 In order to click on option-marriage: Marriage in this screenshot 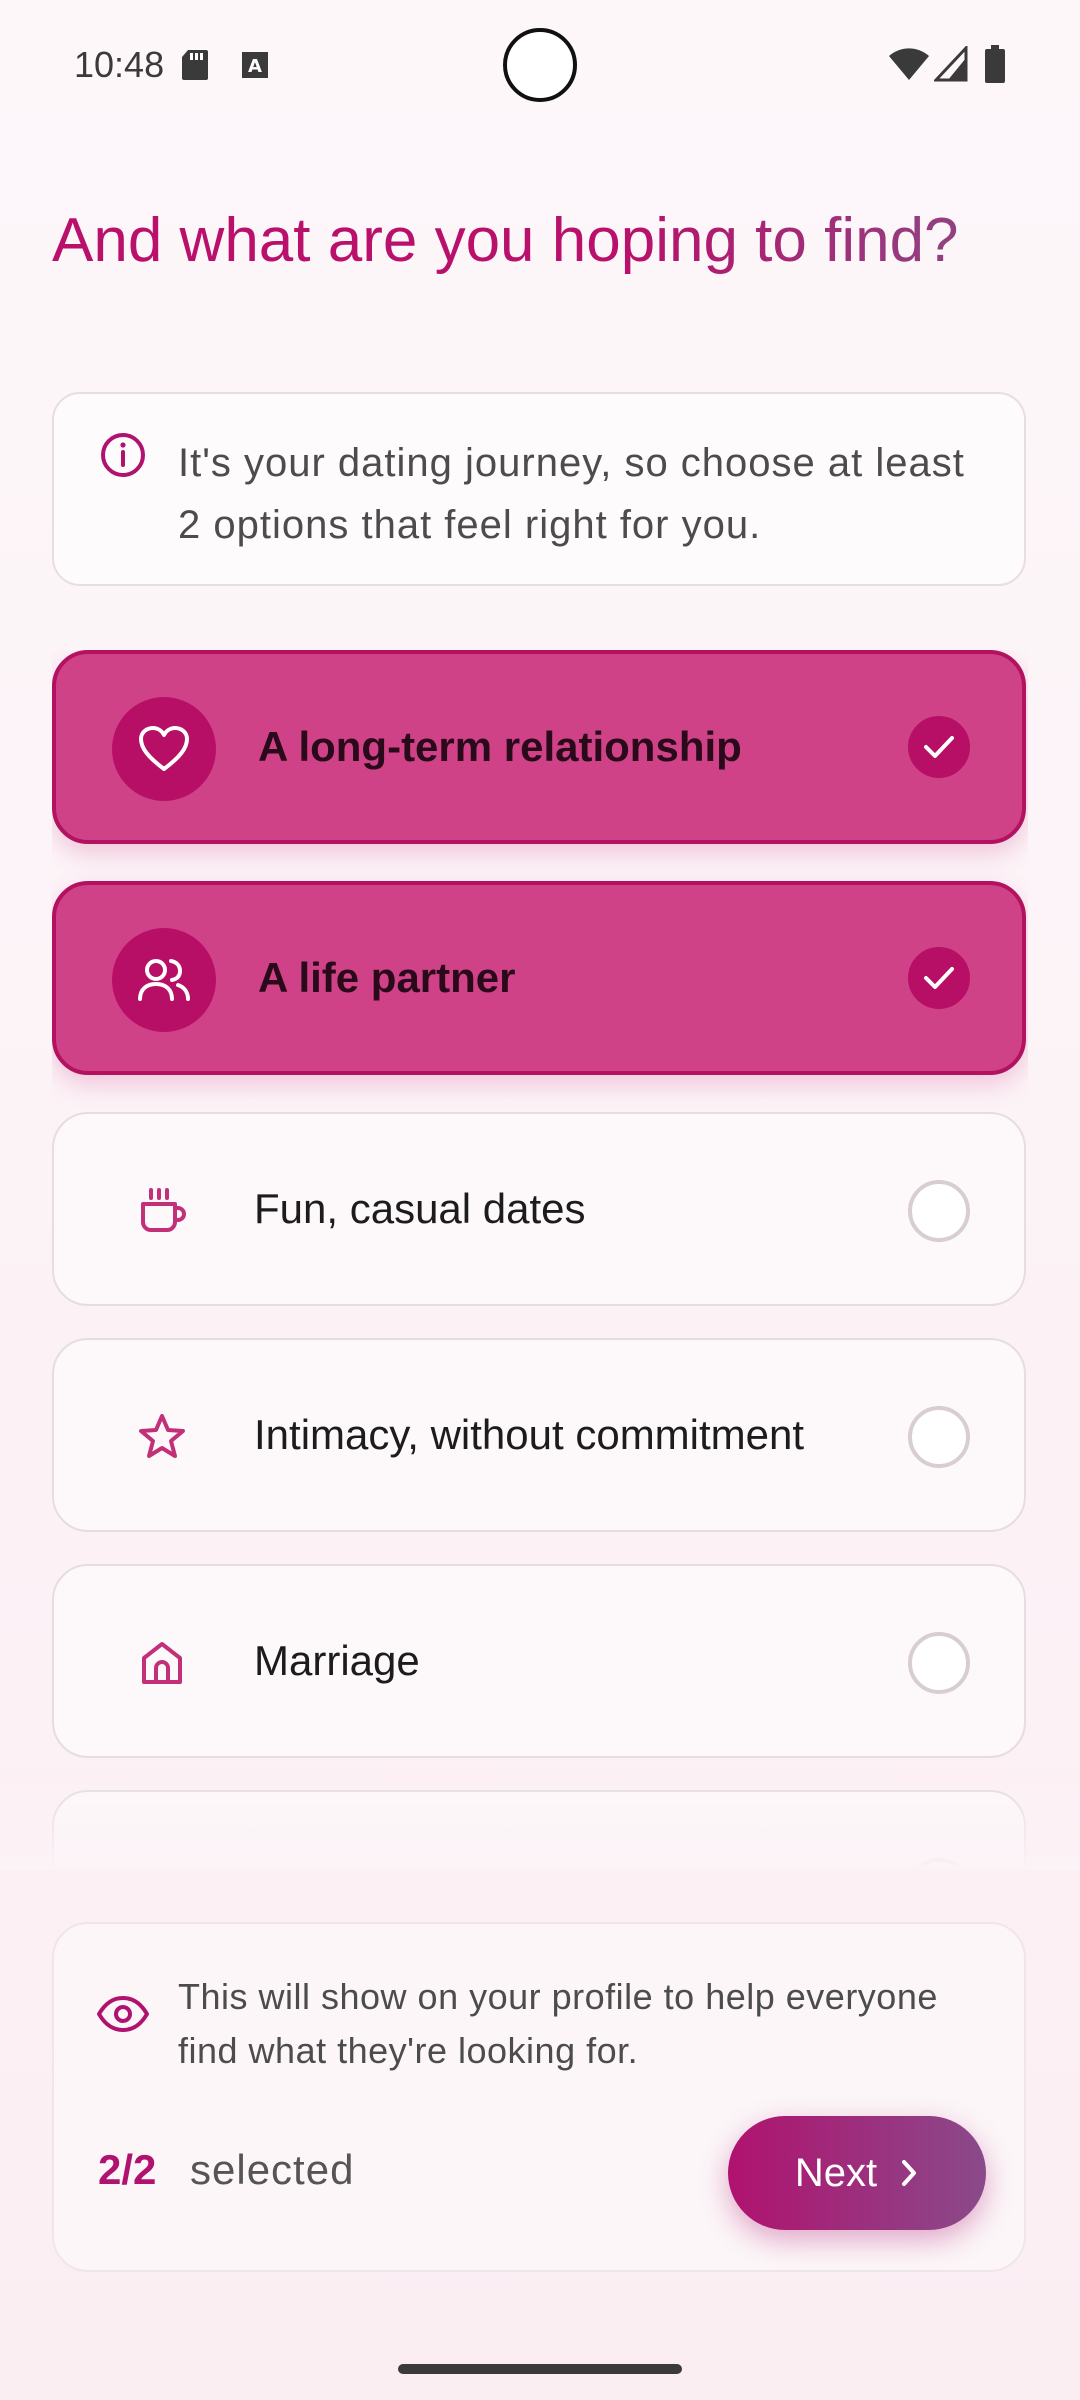, I will do `click(539, 1661)`.